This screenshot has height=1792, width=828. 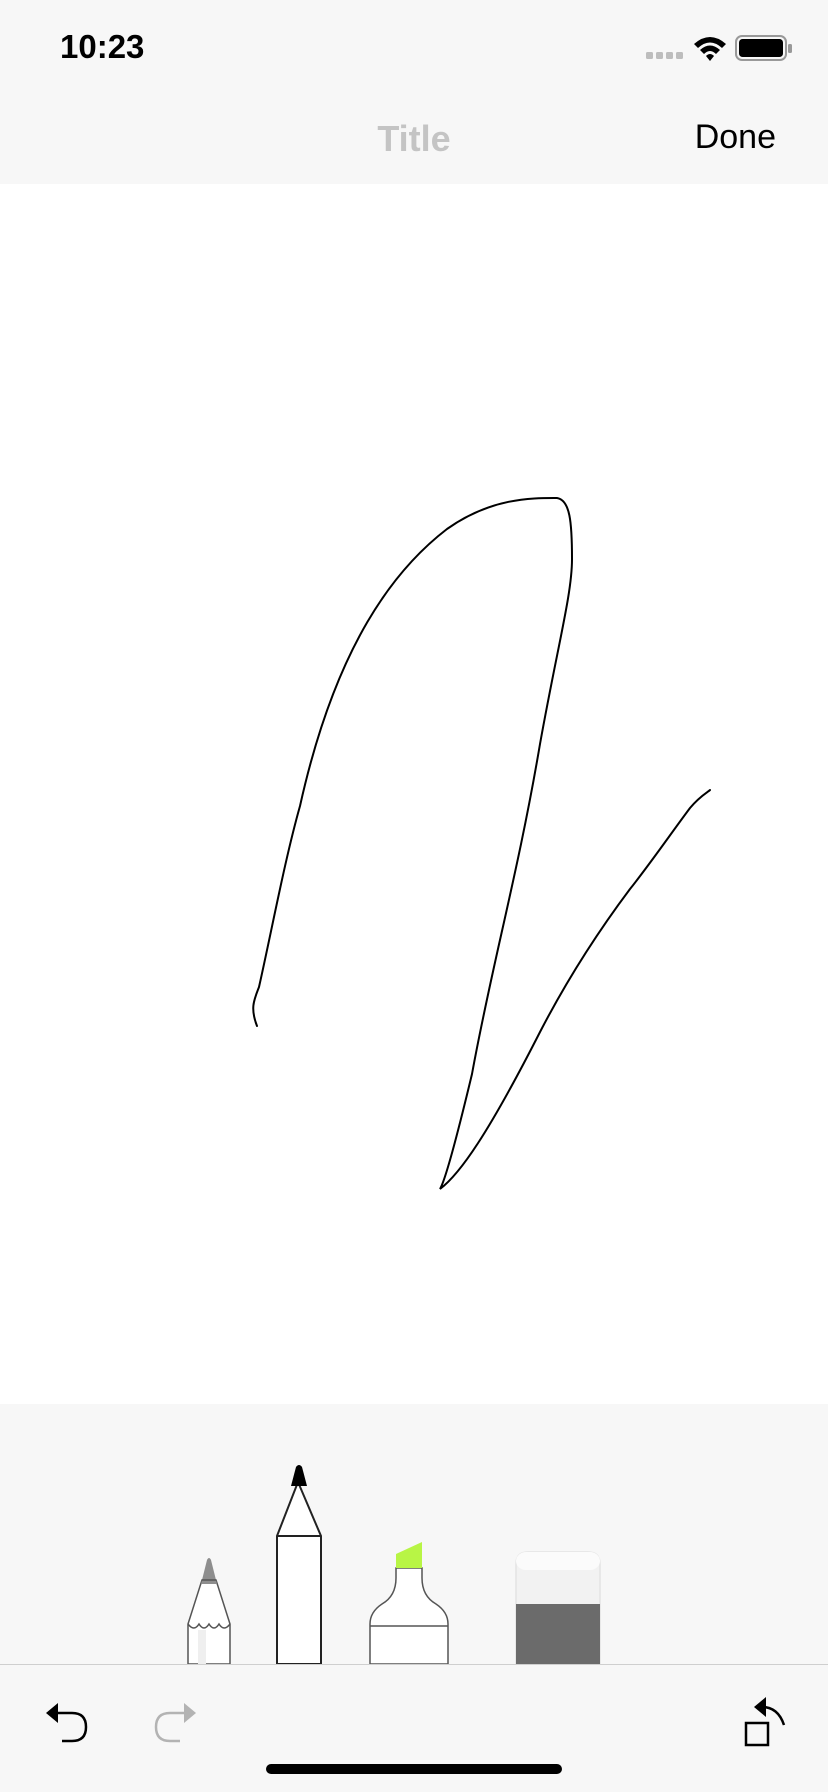 What do you see at coordinates (664, 55) in the screenshot?
I see `signal-icon` at bounding box center [664, 55].